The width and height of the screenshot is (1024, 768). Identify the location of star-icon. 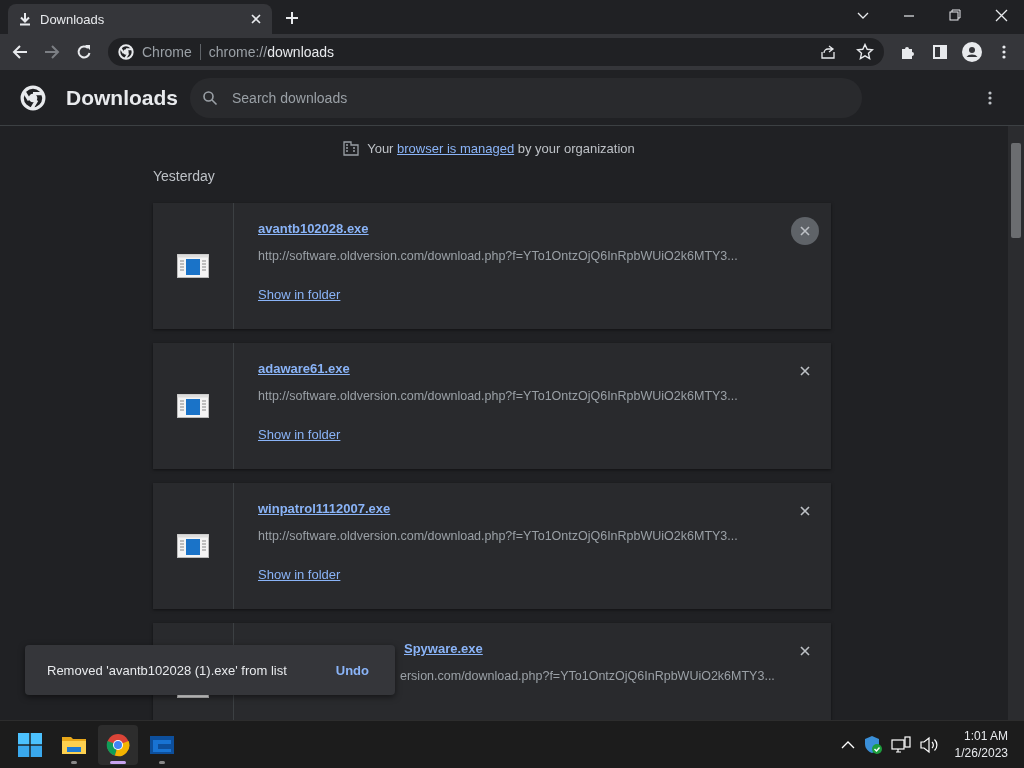
(865, 52).